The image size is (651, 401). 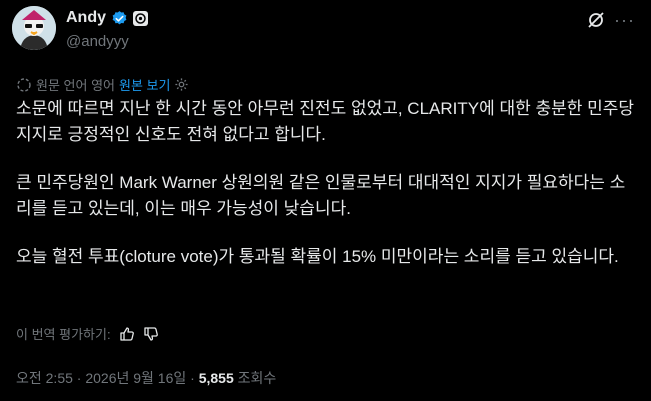 I want to click on rate-translation: 이 번역 평가하기:, so click(x=87, y=333).